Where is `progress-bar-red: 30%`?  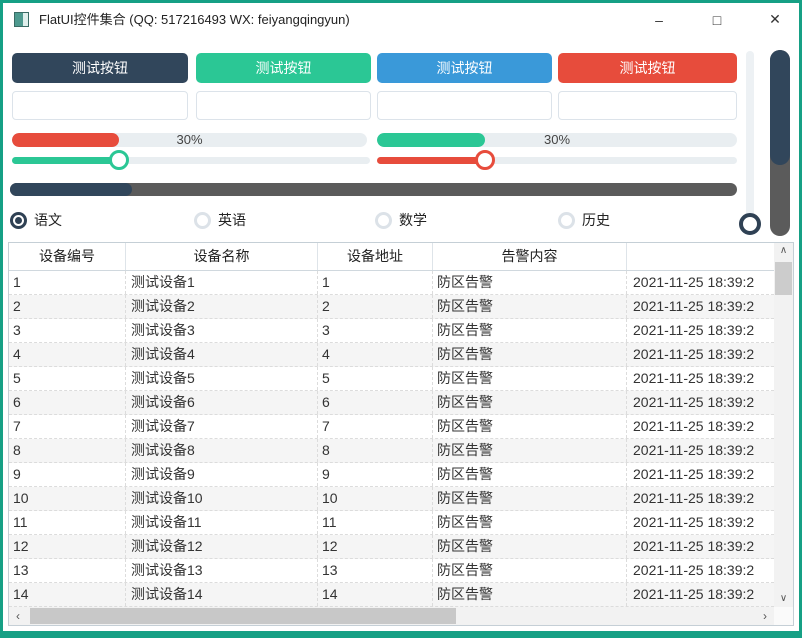
progress-bar-red: 30% is located at coordinates (189, 140).